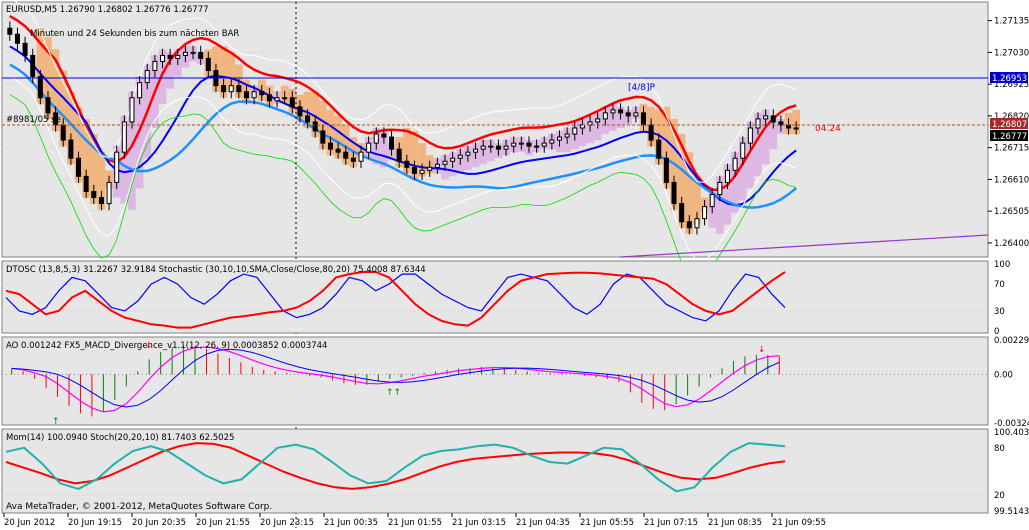  Describe the element at coordinates (999, 496) in the screenshot. I see `mom-tick-label: 20` at that location.